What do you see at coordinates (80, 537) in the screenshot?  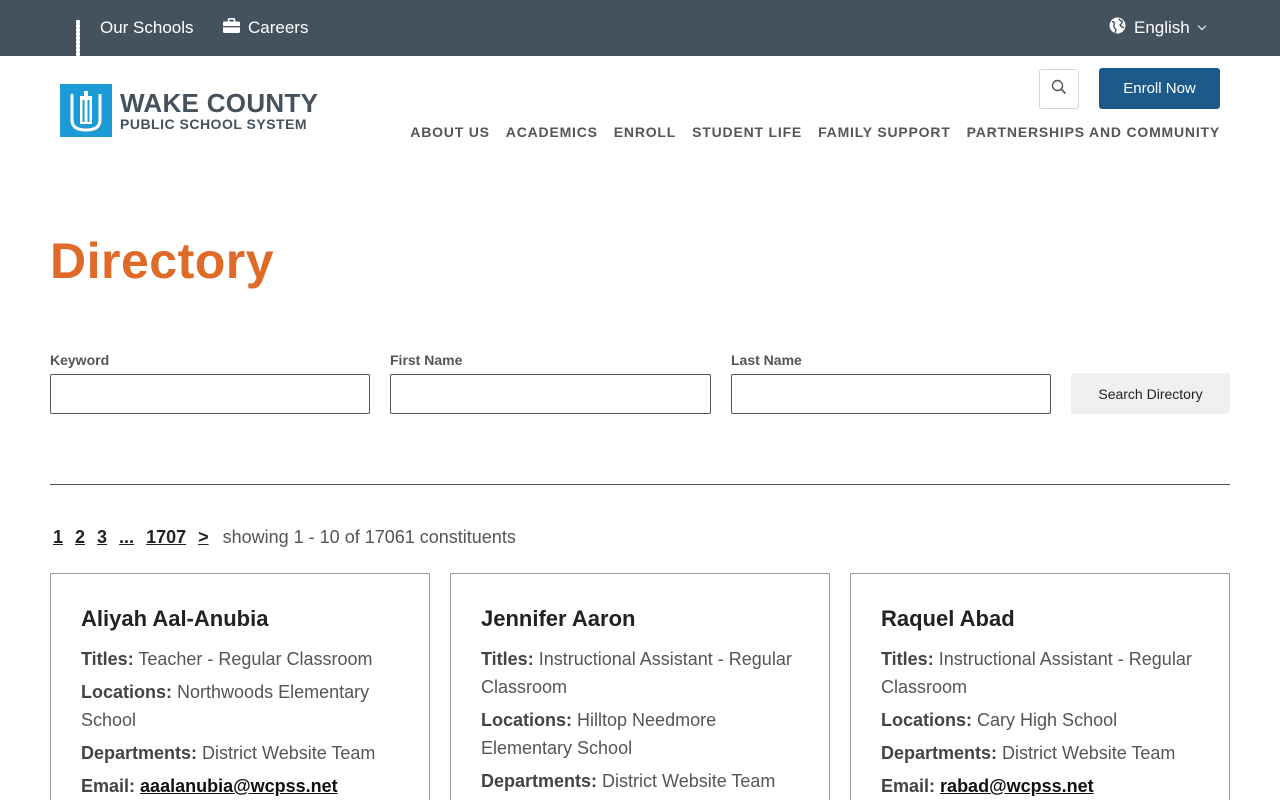 I see `page-link-2: 2` at bounding box center [80, 537].